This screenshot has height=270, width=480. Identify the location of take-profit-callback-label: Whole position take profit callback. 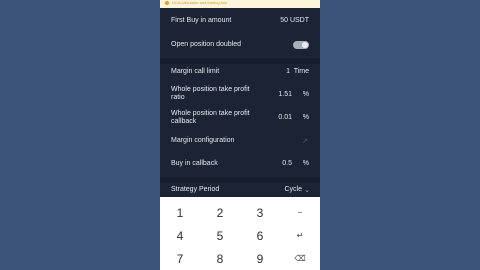
(210, 117).